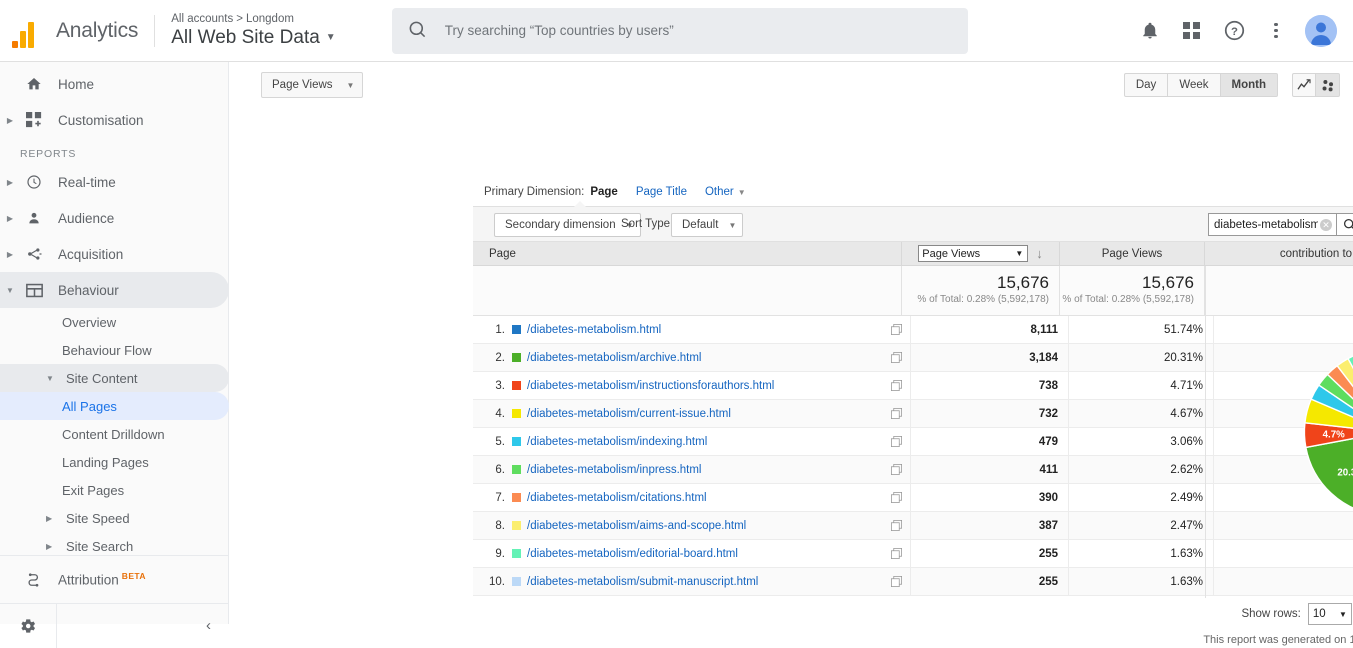 This screenshot has width=1353, height=648. I want to click on metric-select-button: Page Views ▼, so click(312, 85).